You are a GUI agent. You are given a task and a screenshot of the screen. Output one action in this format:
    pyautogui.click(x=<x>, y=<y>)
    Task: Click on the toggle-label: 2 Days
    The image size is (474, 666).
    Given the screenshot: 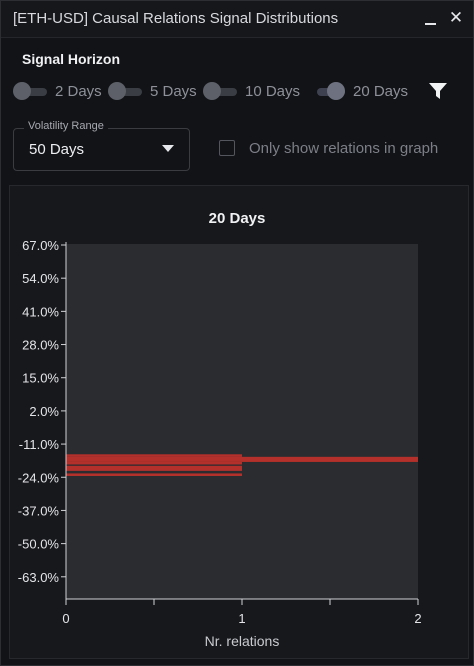 What is the action you would take?
    pyautogui.click(x=78, y=91)
    